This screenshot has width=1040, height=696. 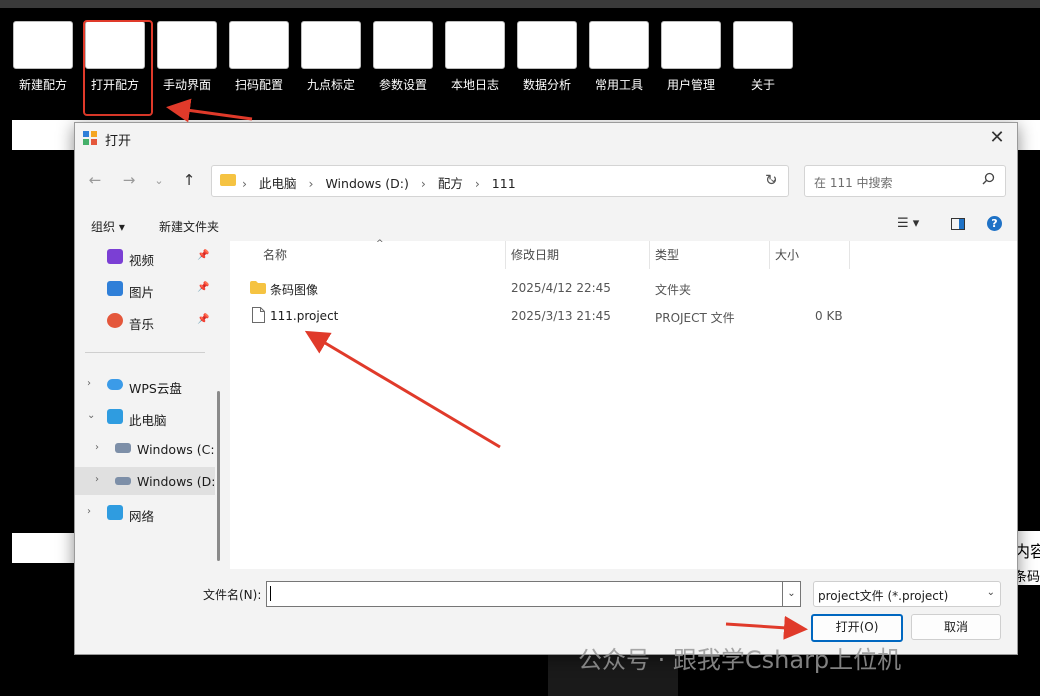 I want to click on nav-item-drive-c: › Windows (C:, so click(x=145, y=449).